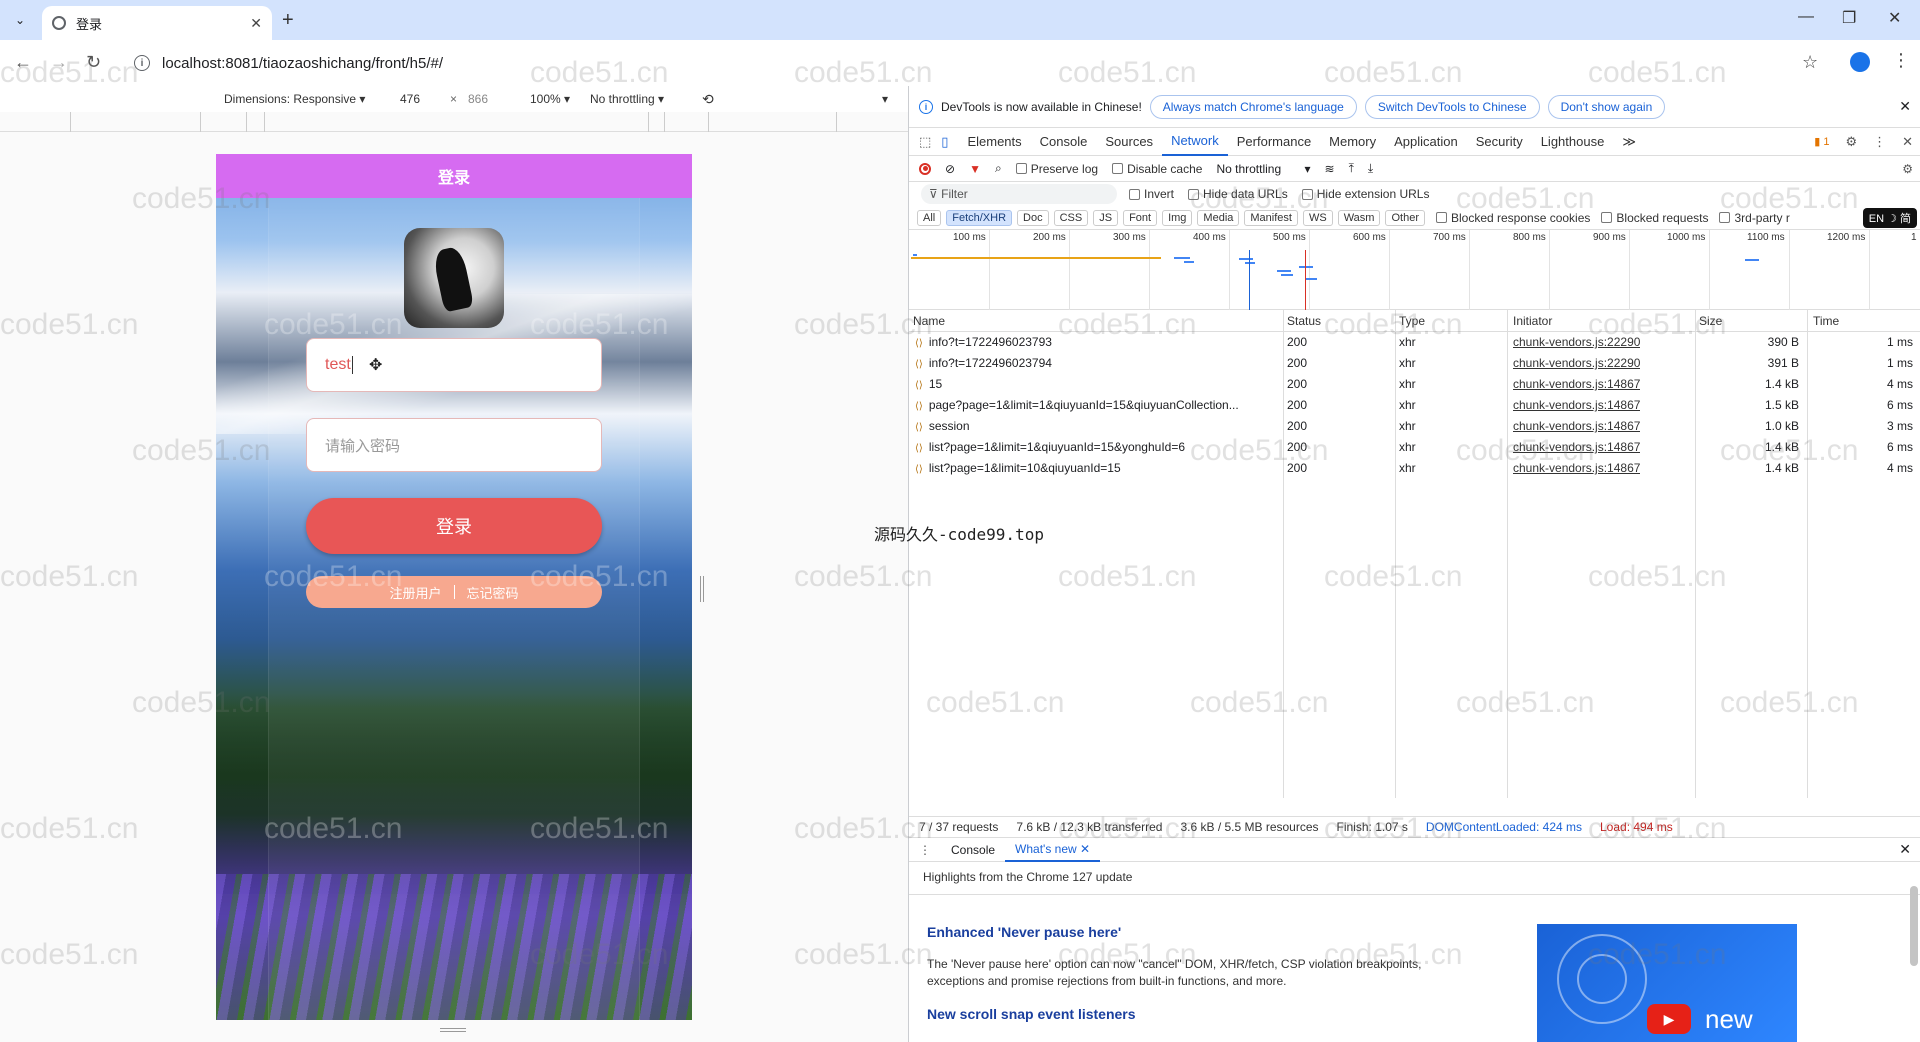  I want to click on whats-new-video-thumbnail: ▶ new, so click(1667, 983).